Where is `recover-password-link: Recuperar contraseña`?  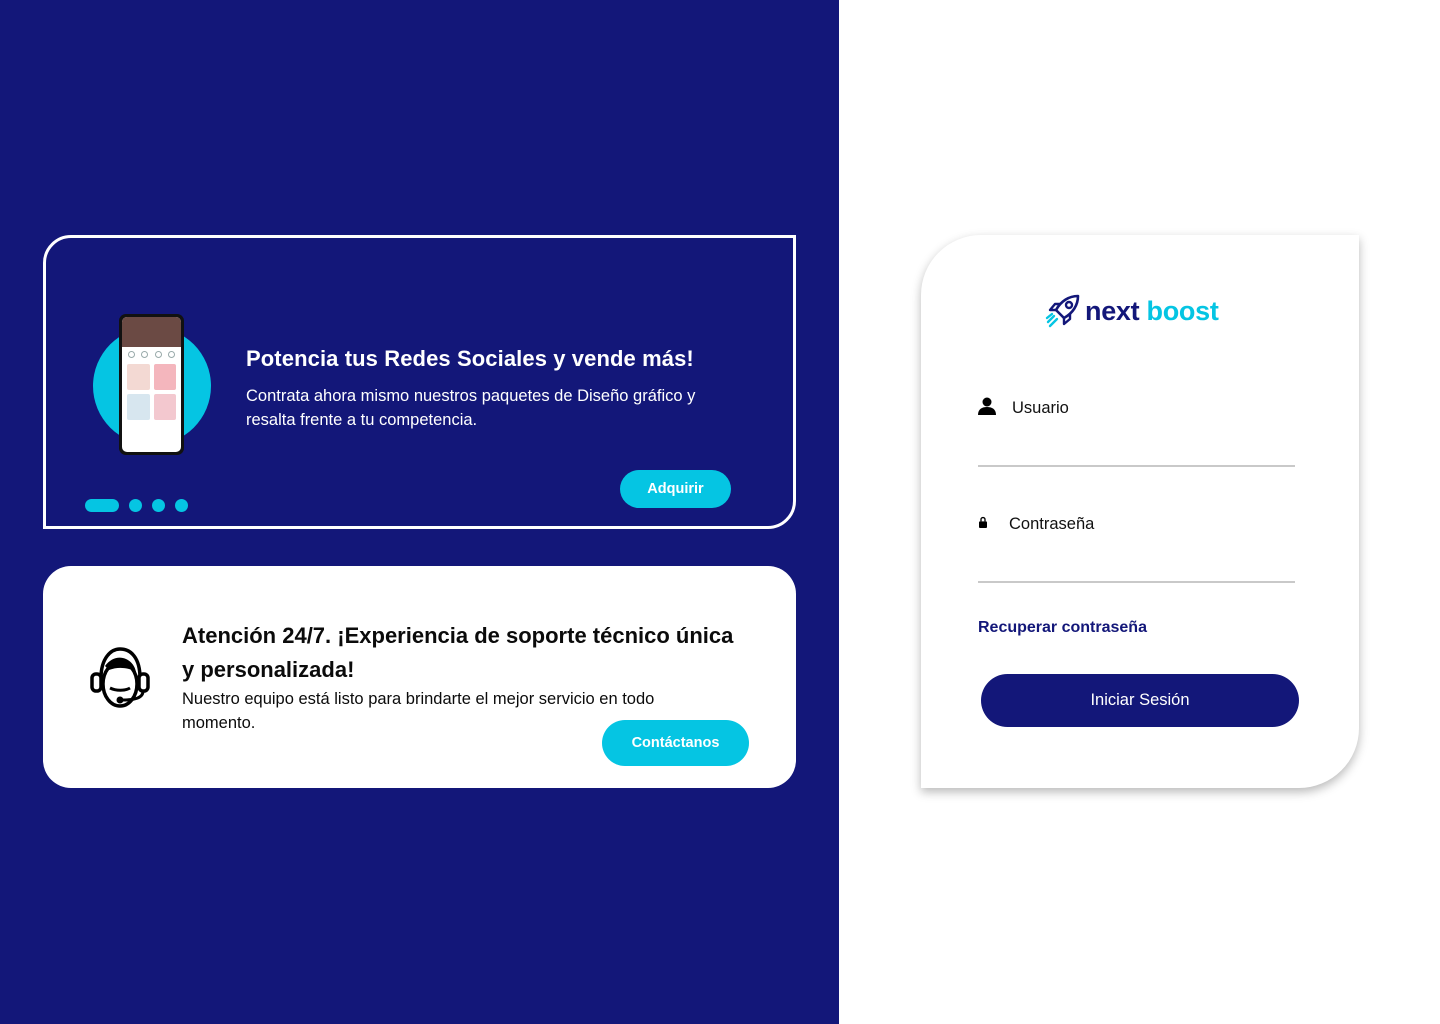
recover-password-link: Recuperar contraseña is located at coordinates (1062, 628).